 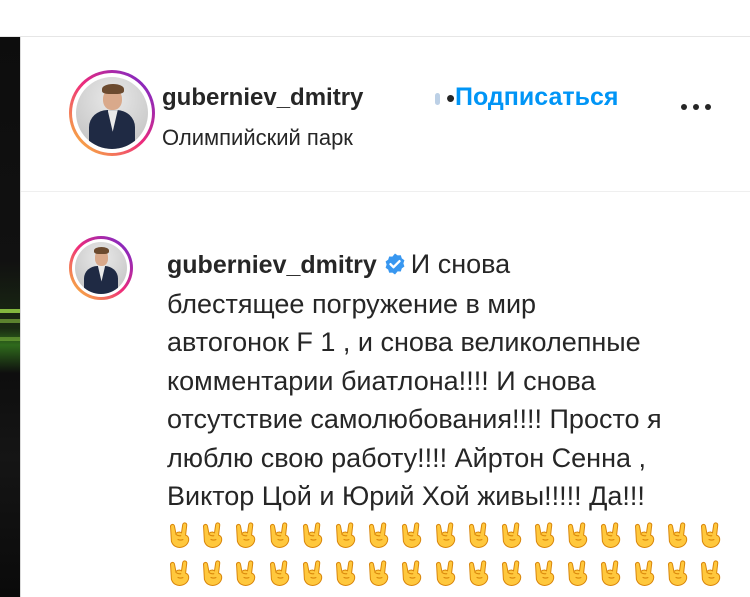 I want to click on avatar, so click(x=112, y=113).